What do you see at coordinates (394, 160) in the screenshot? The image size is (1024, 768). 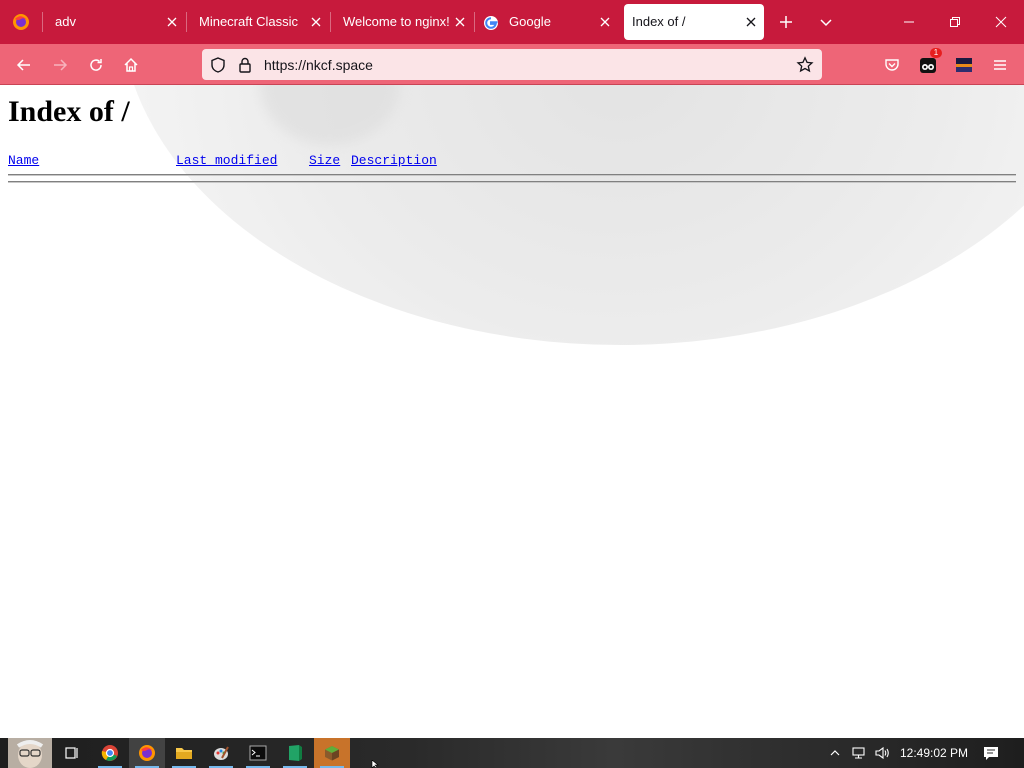 I see `column-header-description: Description` at bounding box center [394, 160].